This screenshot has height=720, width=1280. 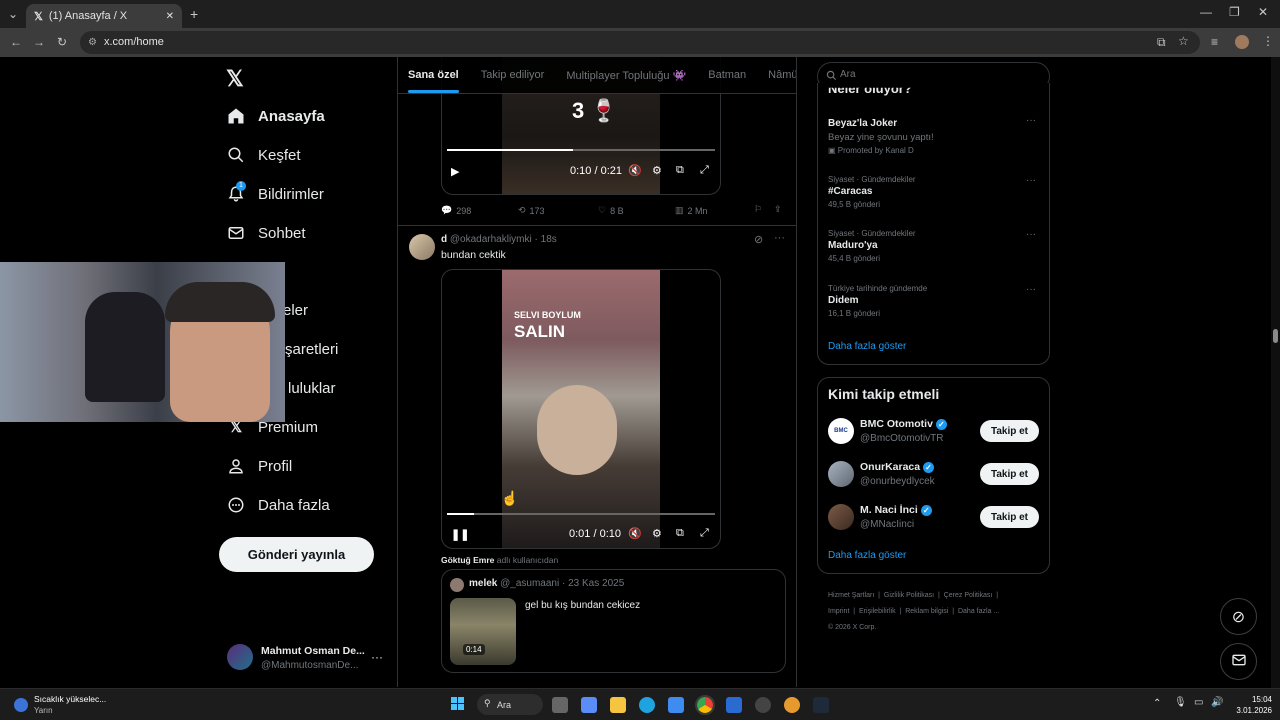 I want to click on nav-chat: Sohbet, so click(x=266, y=233).